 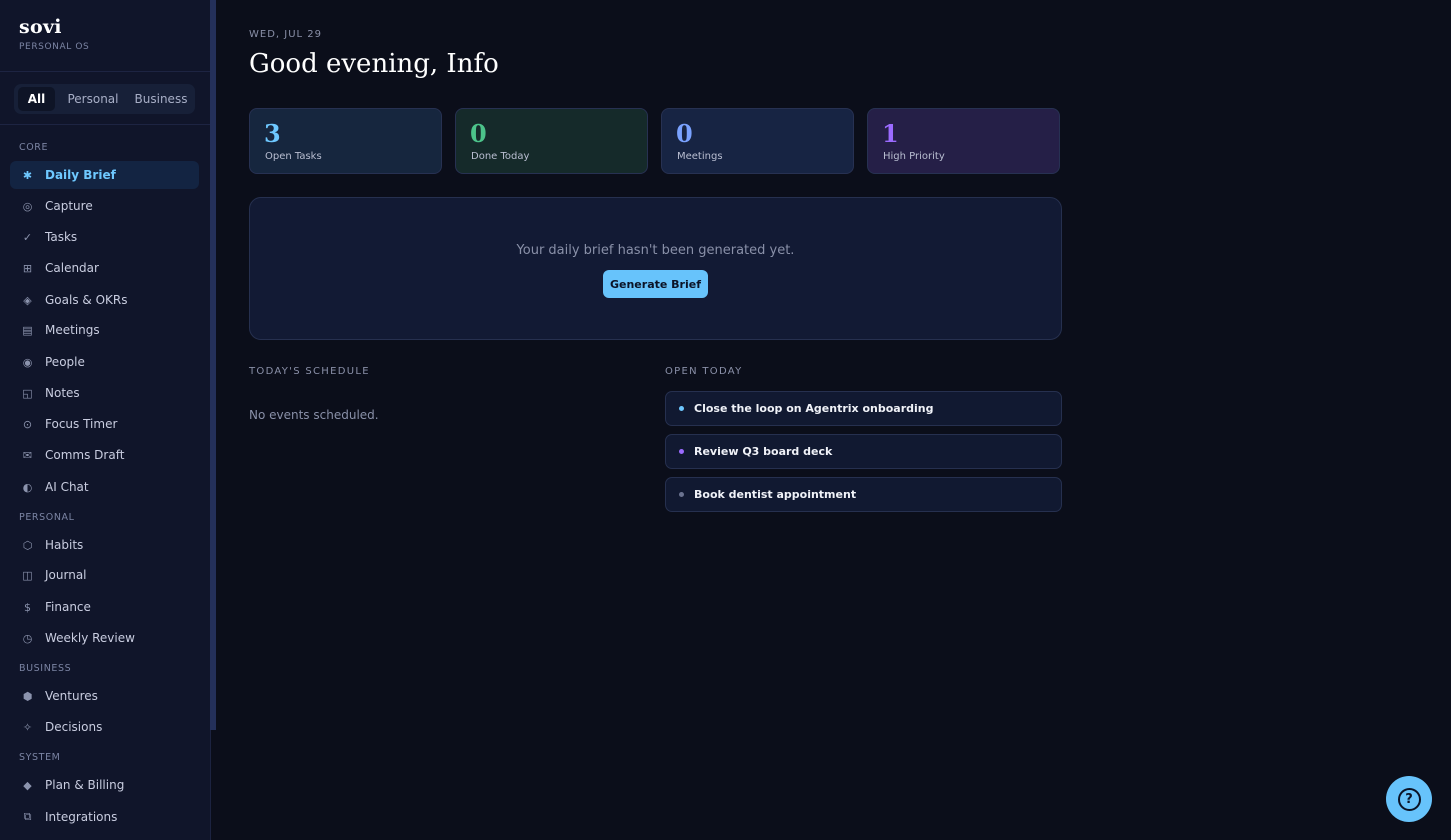 What do you see at coordinates (374, 64) in the screenshot?
I see `greeting-title: Good evening, Info` at bounding box center [374, 64].